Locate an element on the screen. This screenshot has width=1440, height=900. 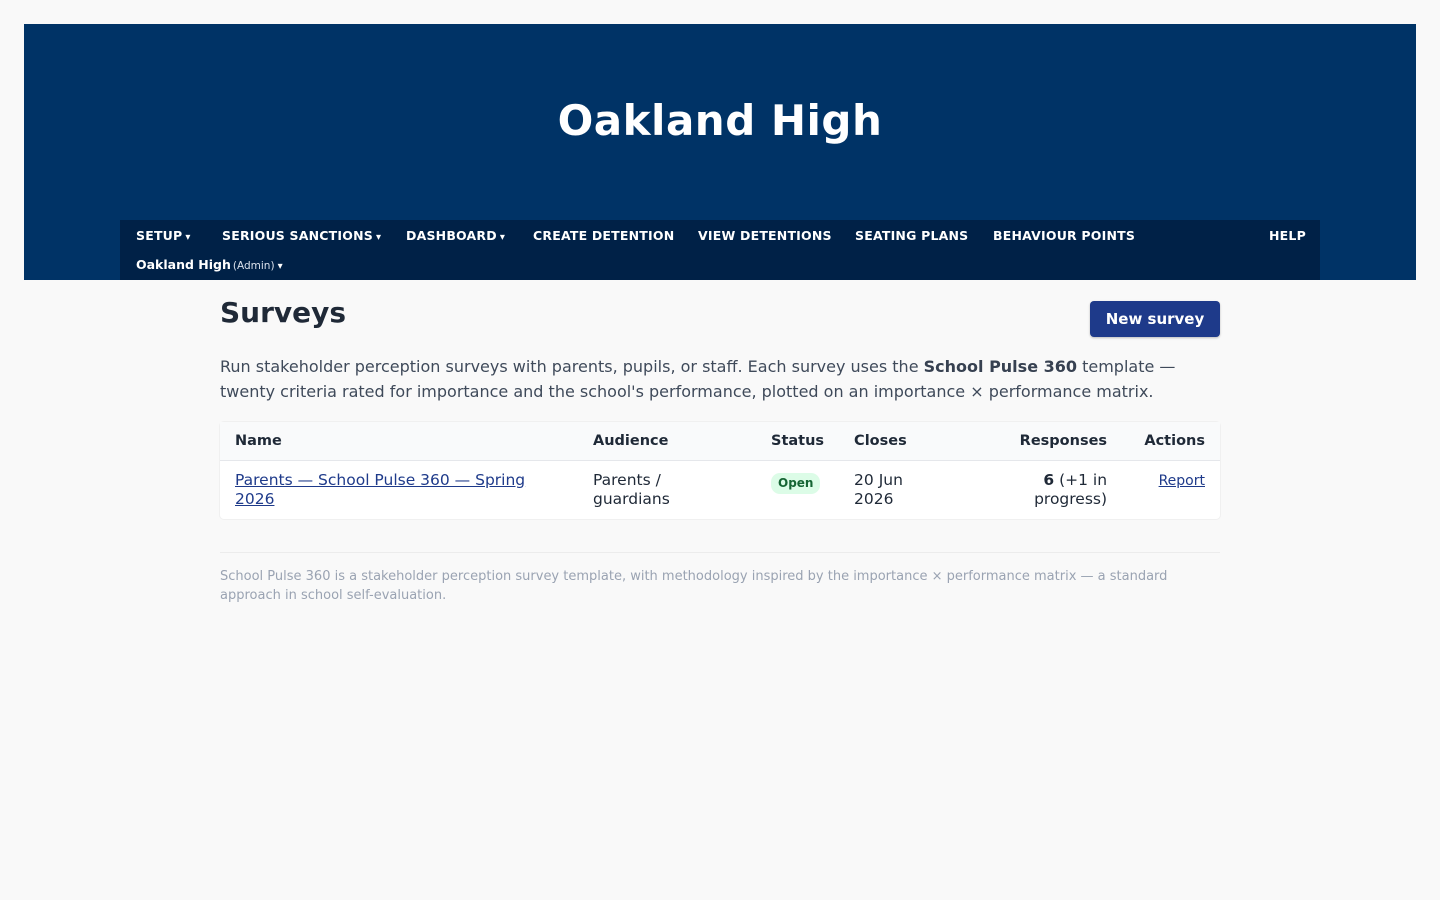
nav-create-detention: CREATE DETENTION is located at coordinates (603, 235).